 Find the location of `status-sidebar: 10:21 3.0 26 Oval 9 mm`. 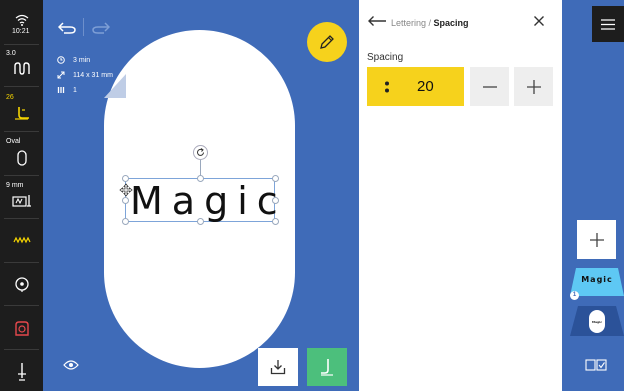

status-sidebar: 10:21 3.0 26 Oval 9 mm is located at coordinates (21, 195).